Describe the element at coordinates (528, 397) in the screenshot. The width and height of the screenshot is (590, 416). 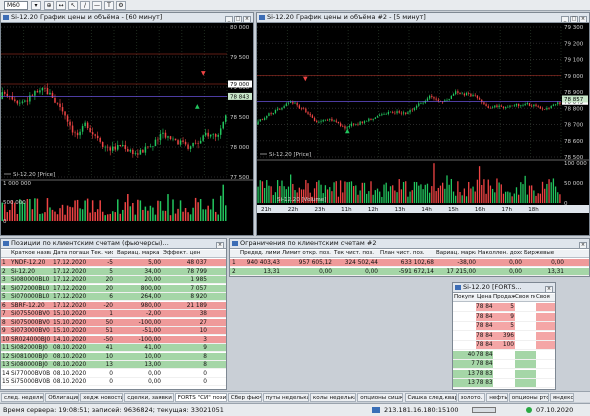
I see `workspace-tab: опционы ртс` at that location.